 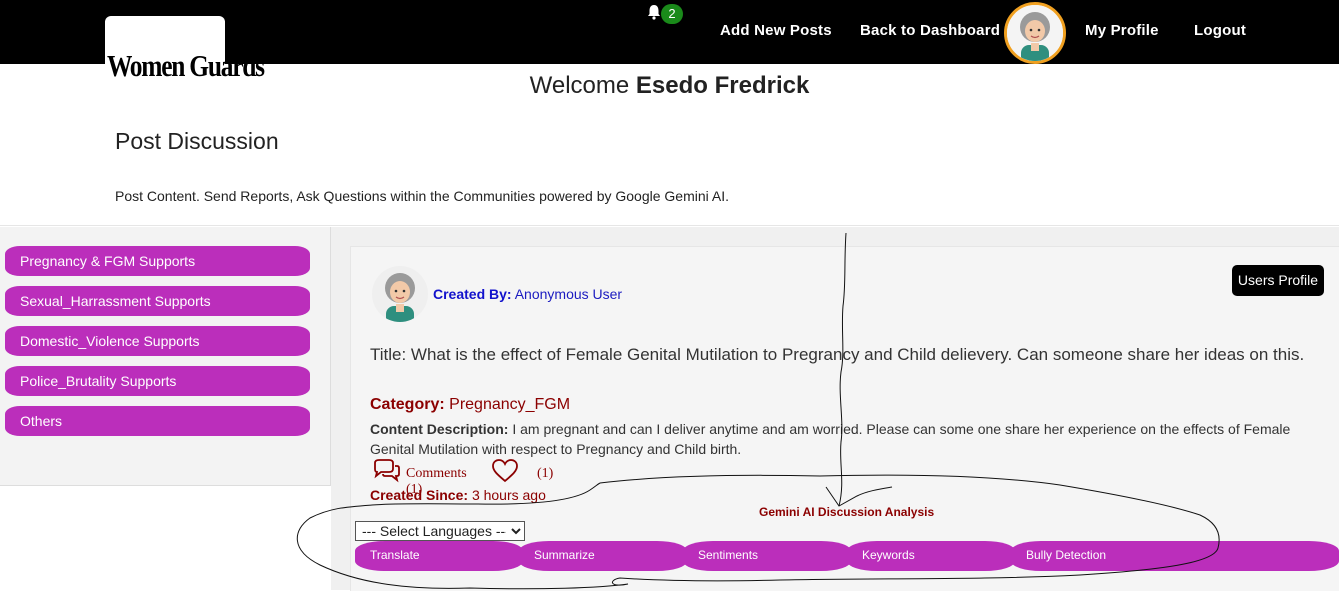 What do you see at coordinates (1175, 556) in the screenshot?
I see `bully-detection-button: Bully Detection` at bounding box center [1175, 556].